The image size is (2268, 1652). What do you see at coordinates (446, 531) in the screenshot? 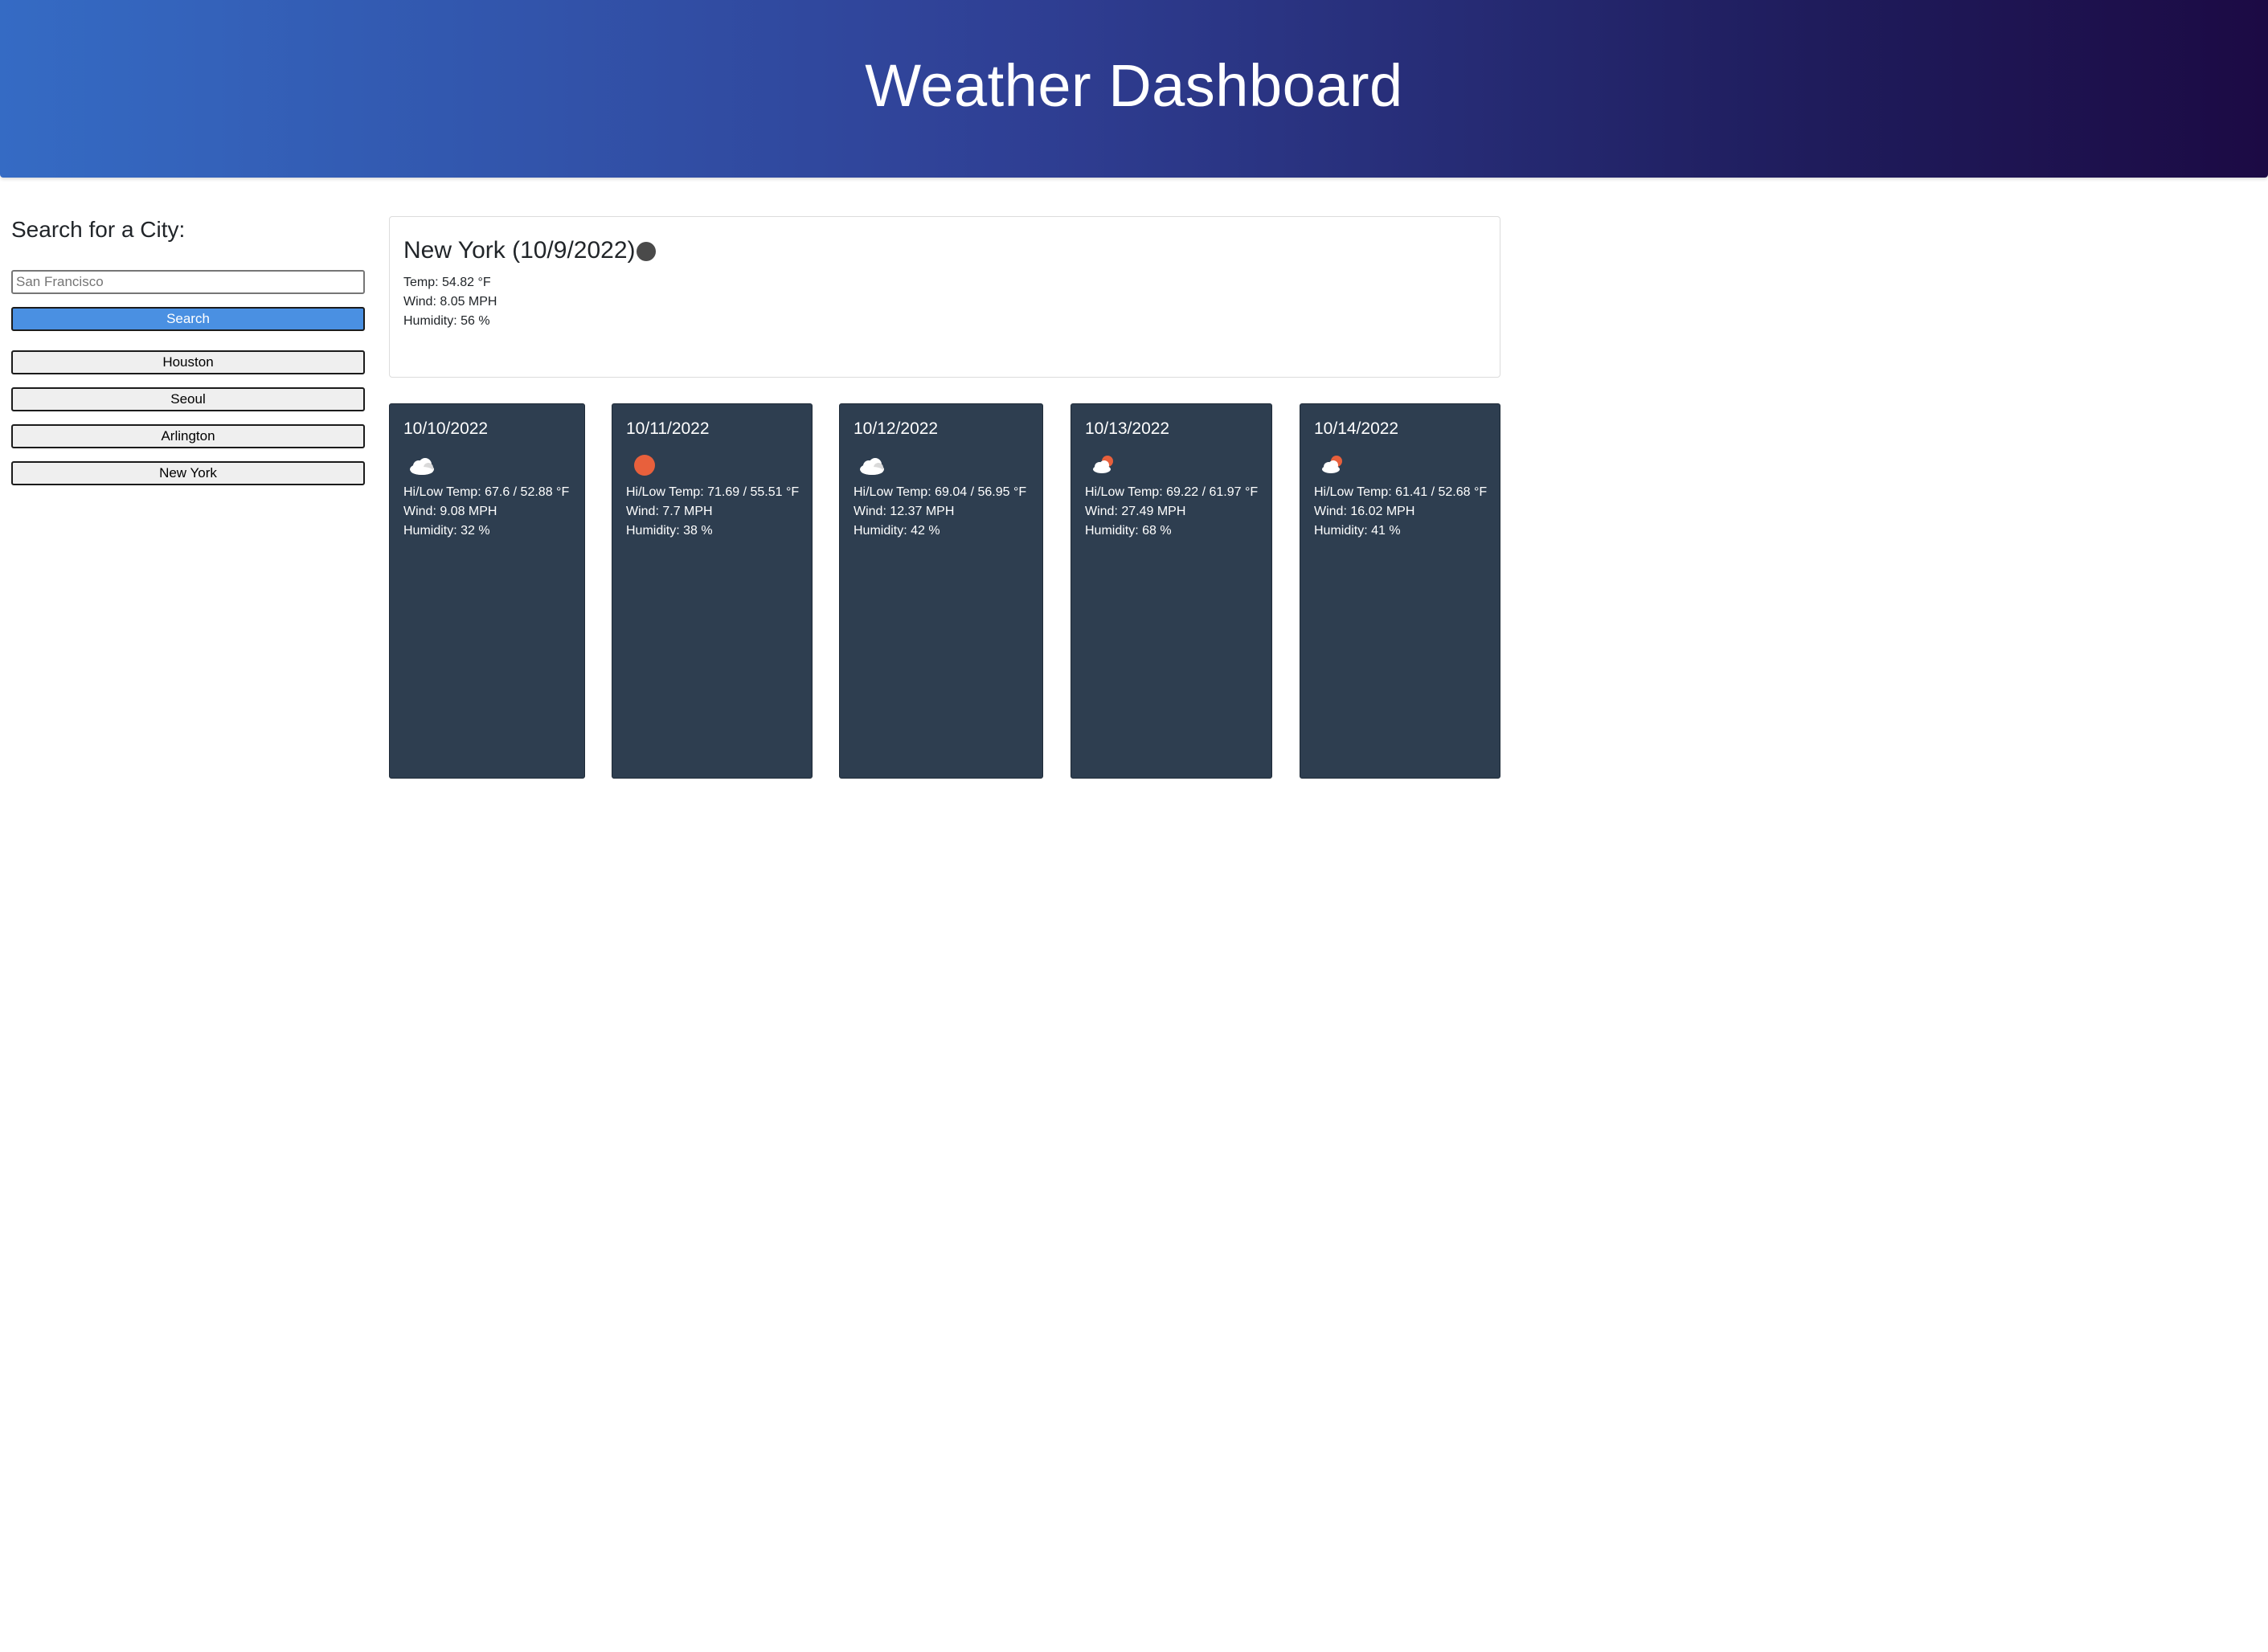
I see `forecast-humidity: Humidity: 32 %` at bounding box center [446, 531].